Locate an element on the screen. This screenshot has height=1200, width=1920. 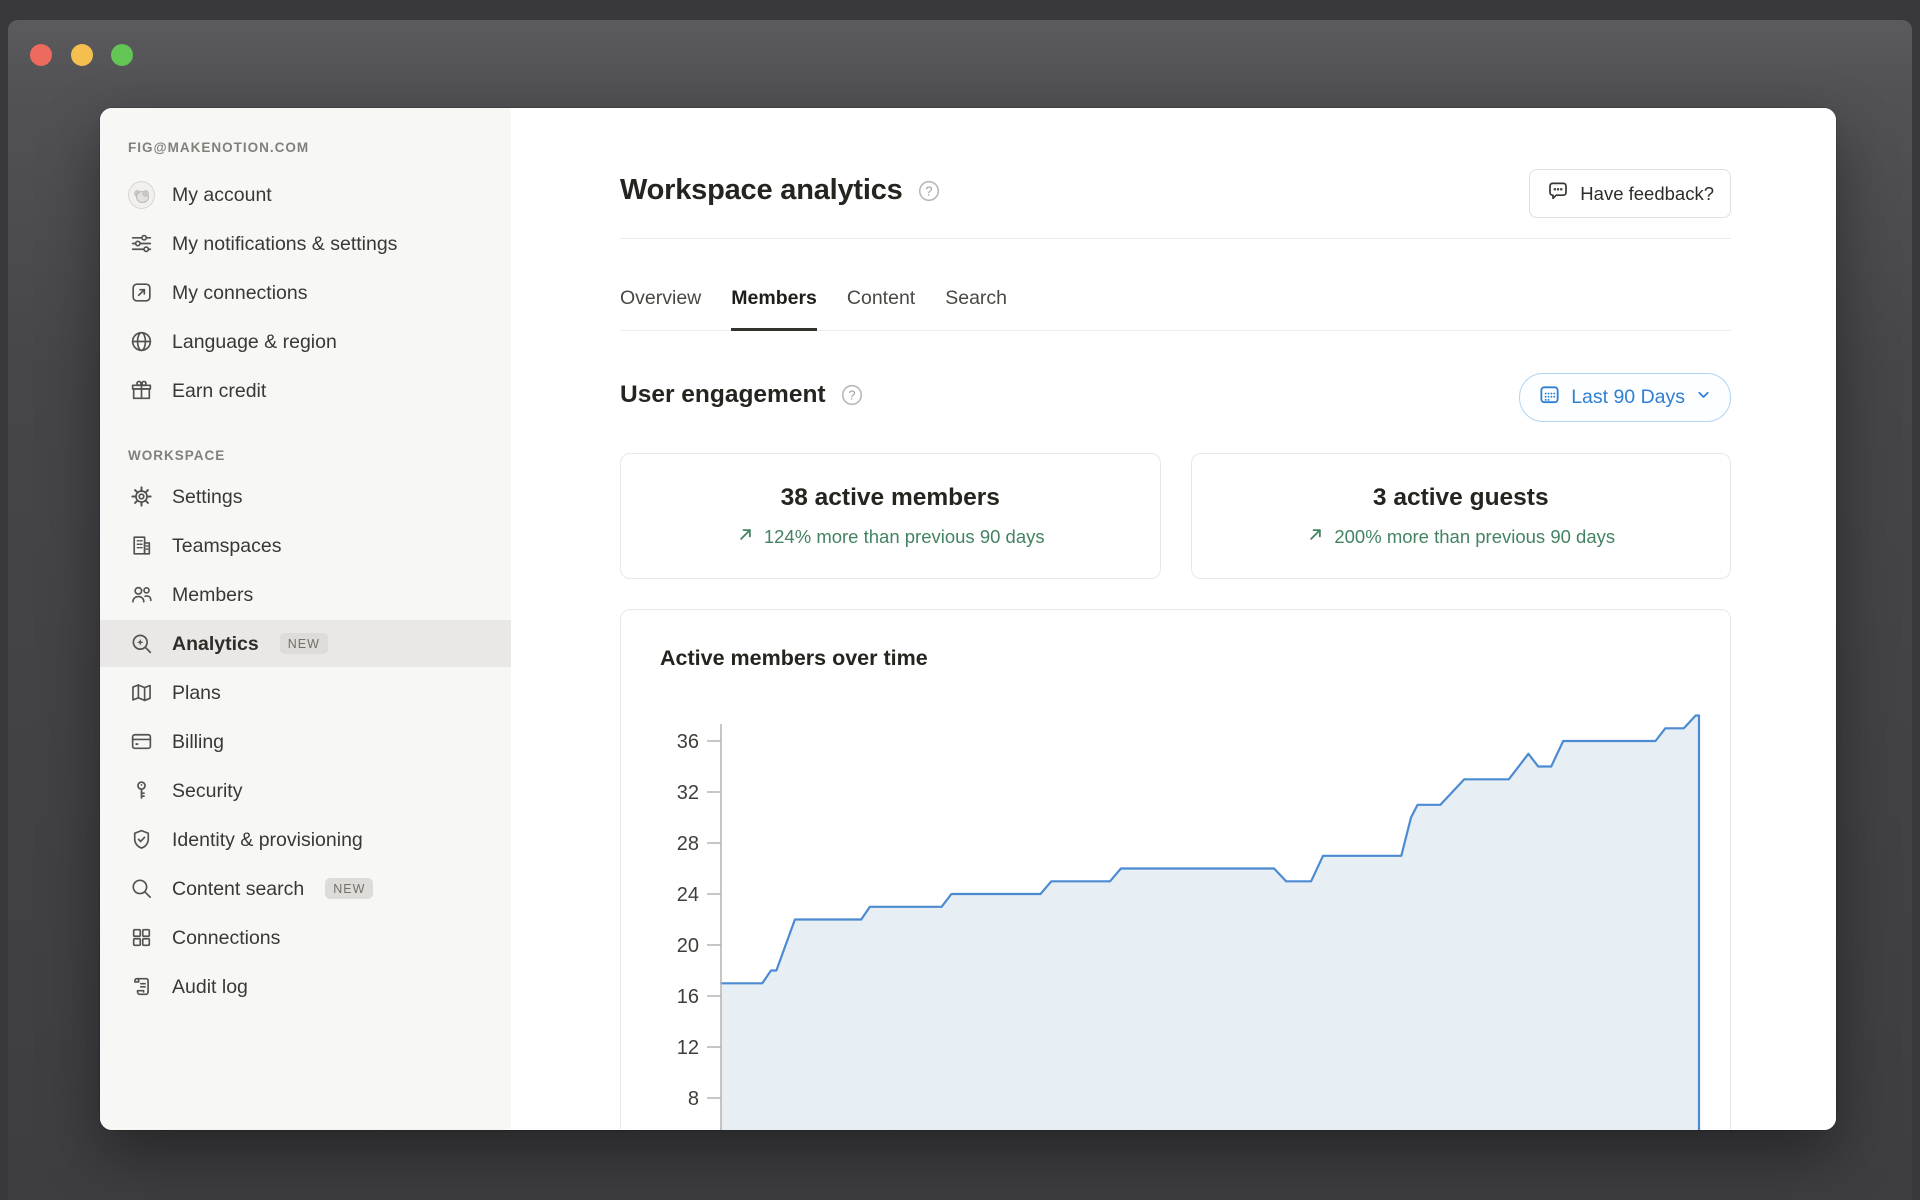
sliders-icon is located at coordinates (141, 243).